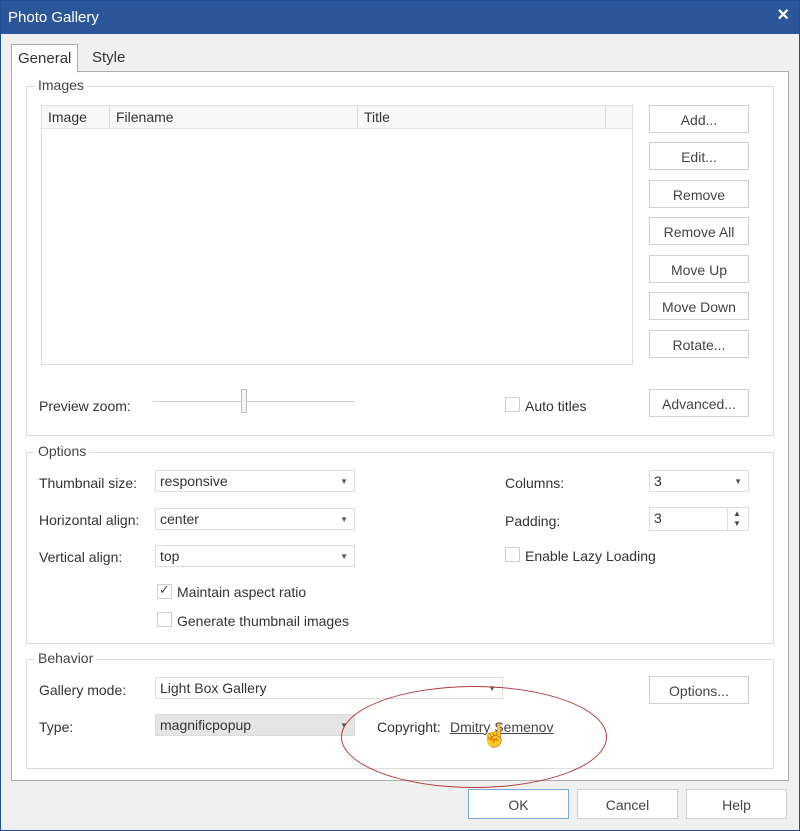  I want to click on ok-button: OK, so click(518, 804).